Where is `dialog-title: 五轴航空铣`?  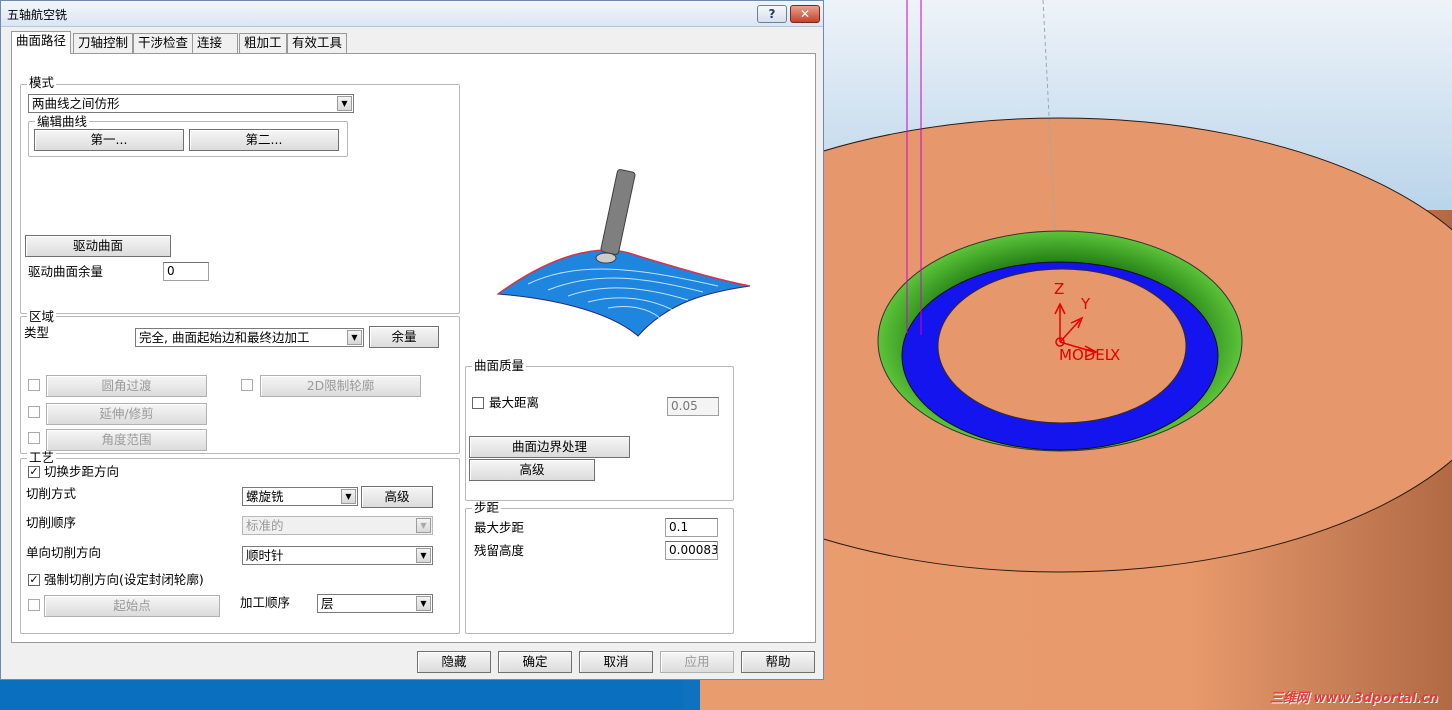 dialog-title: 五轴航空铣 is located at coordinates (37, 15).